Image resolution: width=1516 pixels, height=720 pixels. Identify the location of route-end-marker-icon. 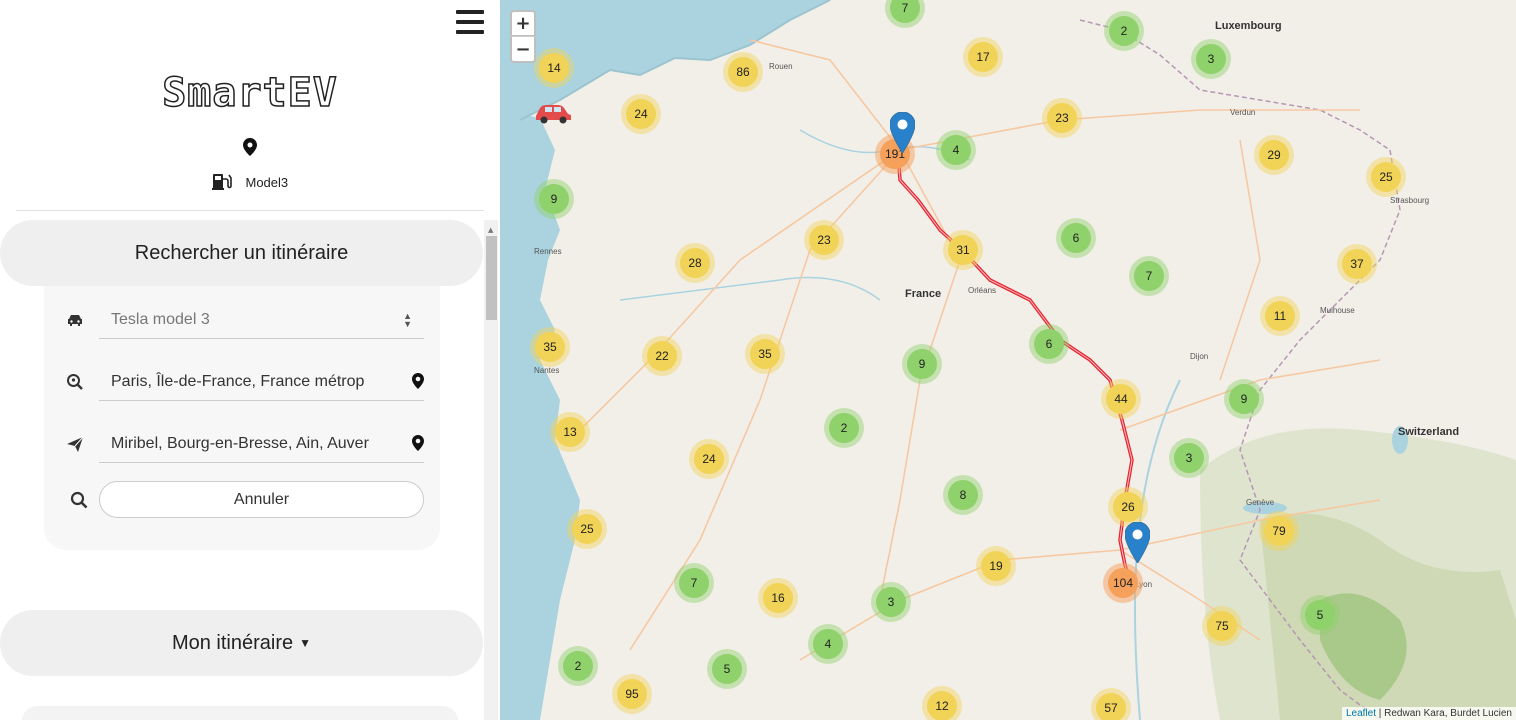
(1137, 542).